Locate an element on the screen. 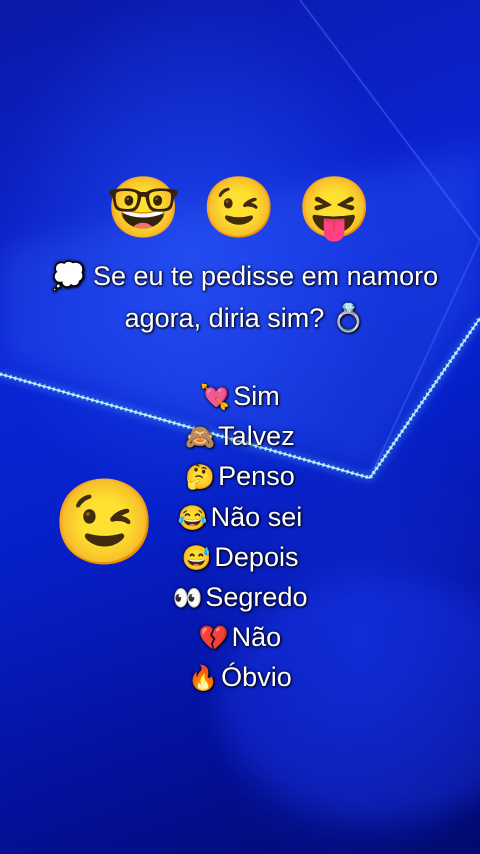 The height and width of the screenshot is (854, 480). grinning-sweat-face-icon: 😅 is located at coordinates (196, 558).